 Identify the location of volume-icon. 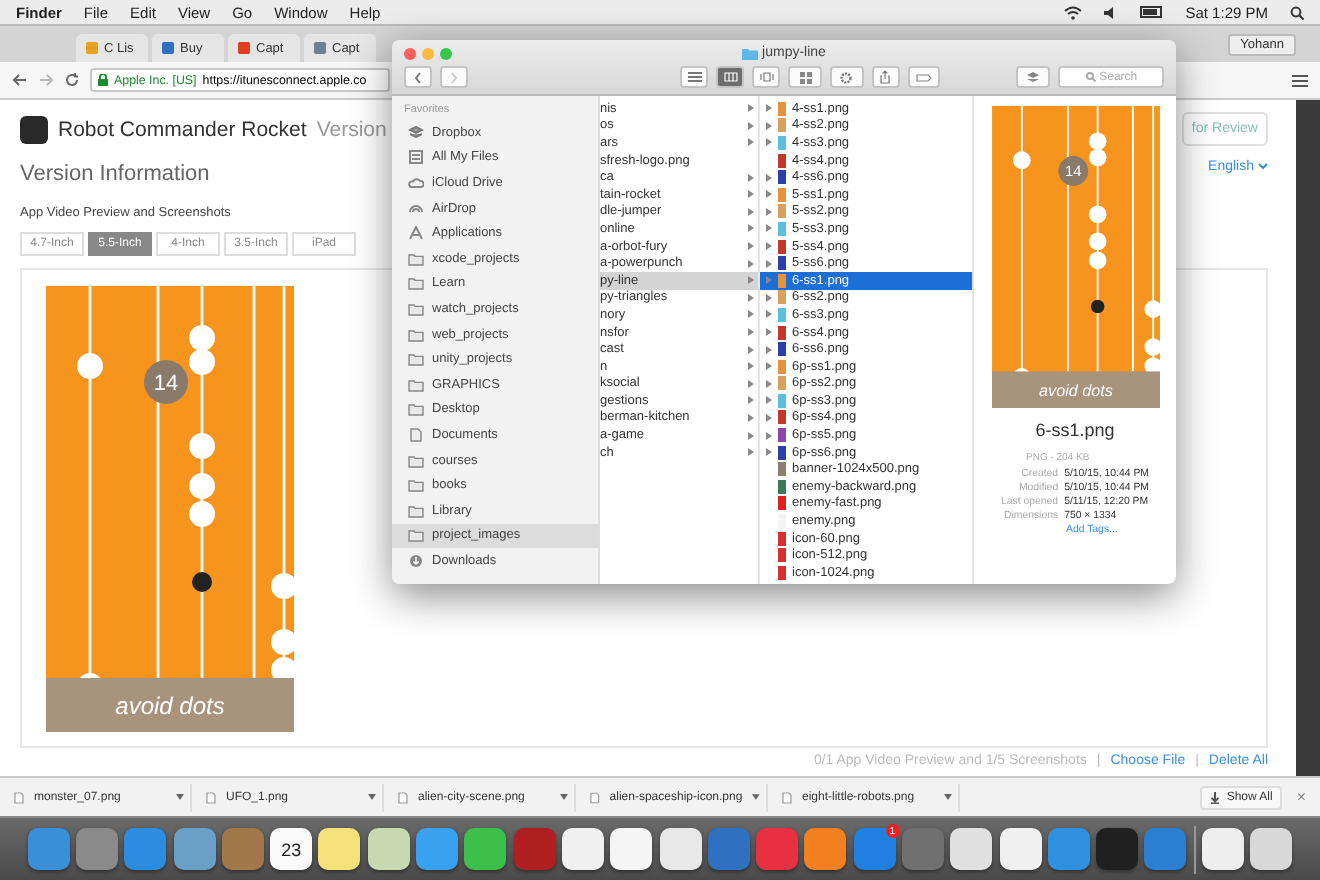
(1110, 12).